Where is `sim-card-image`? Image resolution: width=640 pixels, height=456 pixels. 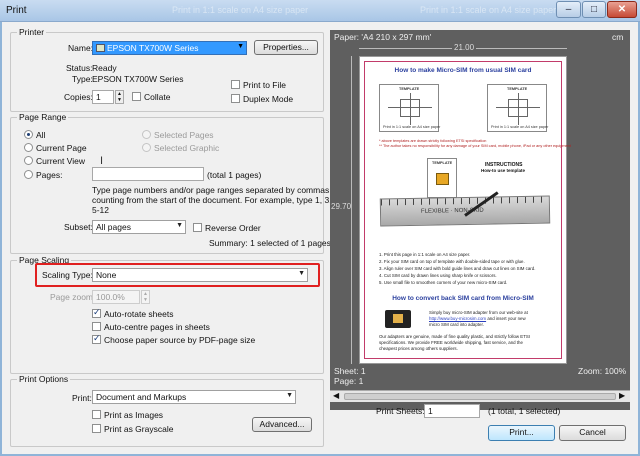
sim-card-image is located at coordinates (442, 179).